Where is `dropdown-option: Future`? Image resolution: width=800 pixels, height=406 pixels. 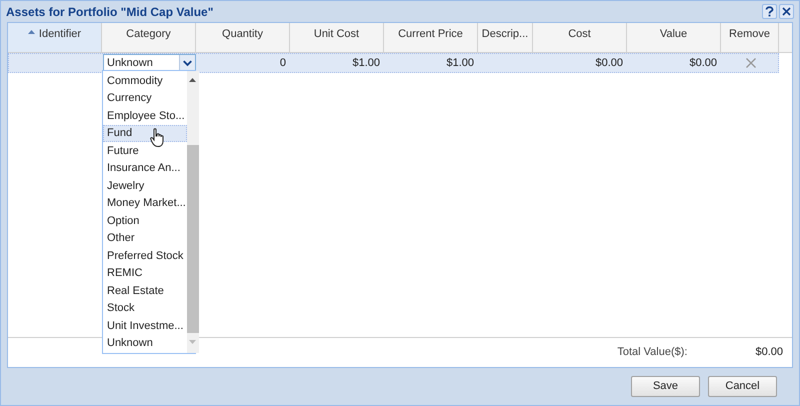
dropdown-option: Future is located at coordinates (145, 151).